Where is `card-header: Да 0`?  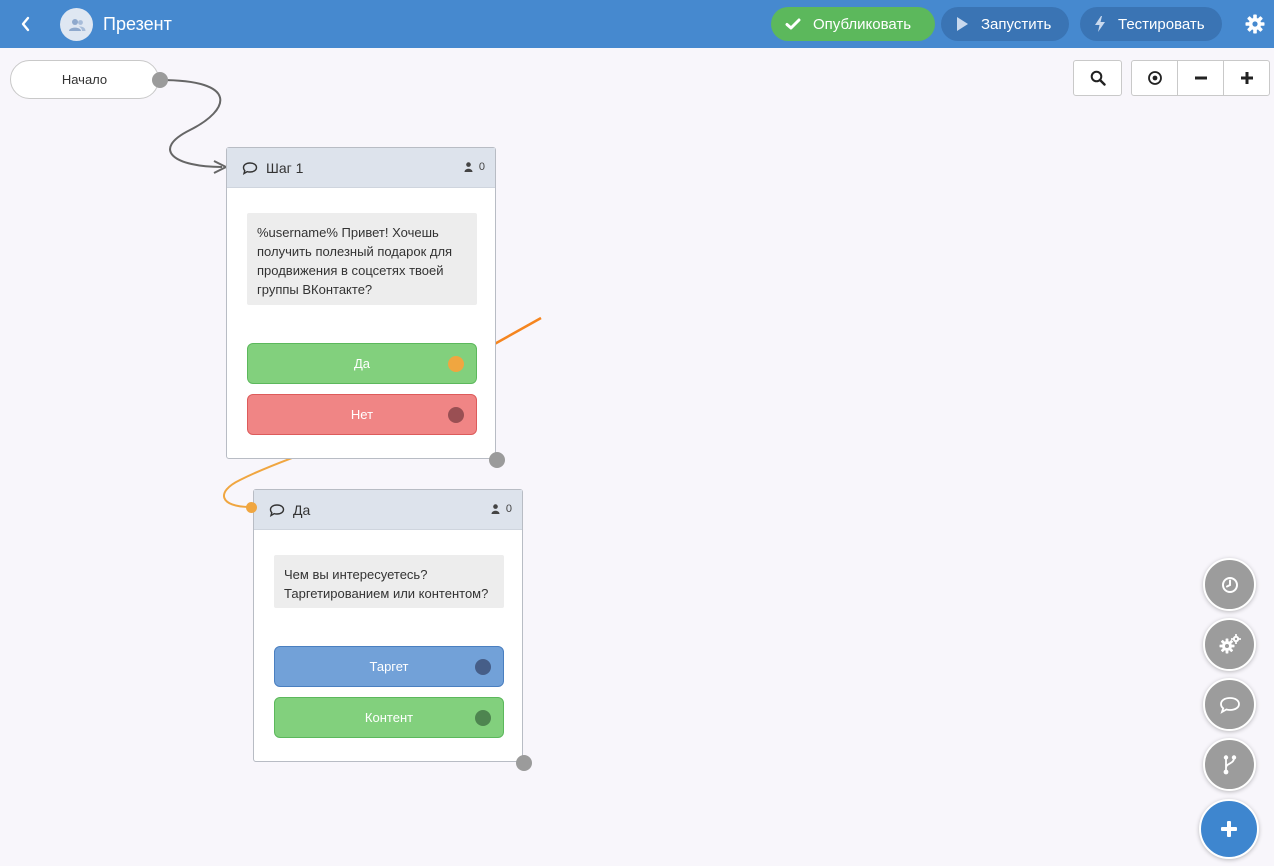 card-header: Да 0 is located at coordinates (388, 510).